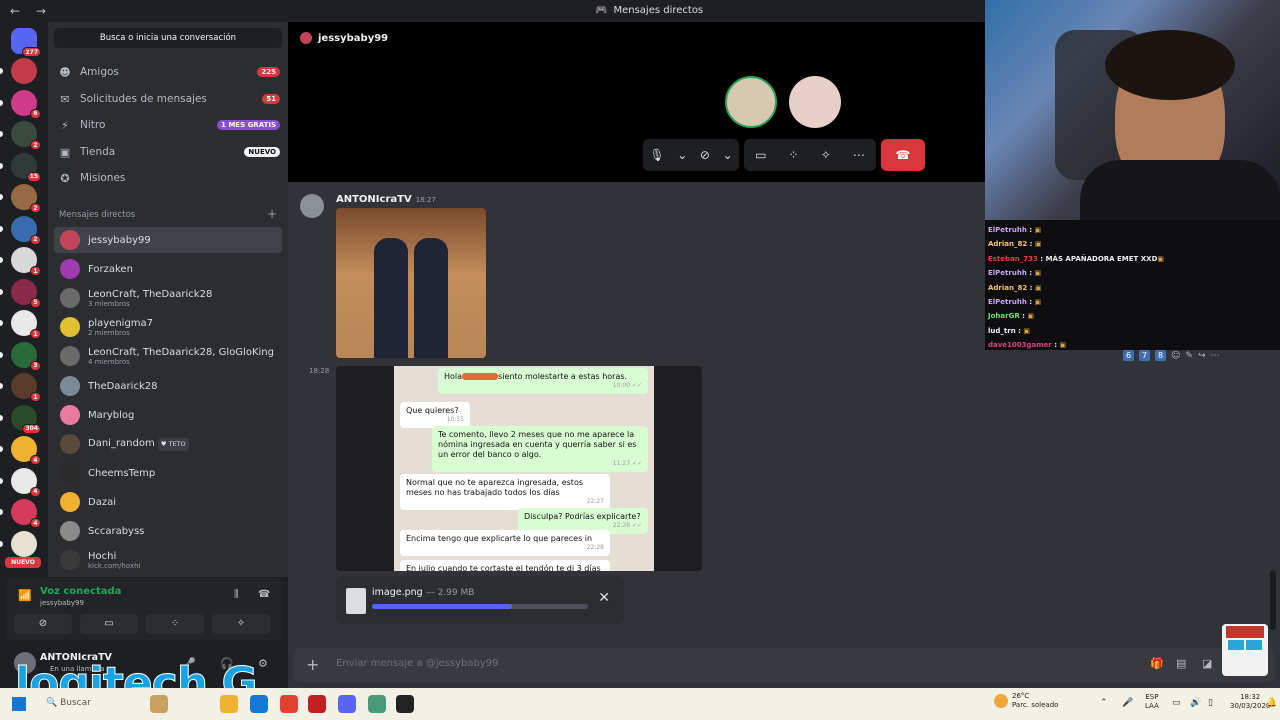 Image resolution: width=1280 pixels, height=720 pixels. I want to click on battery-icon: ▯, so click(1210, 703).